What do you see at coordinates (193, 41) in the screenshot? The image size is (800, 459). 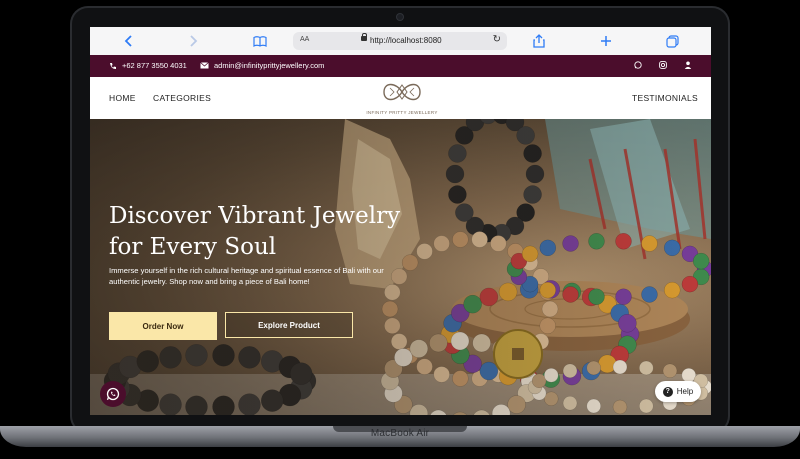 I see `forward-icon` at bounding box center [193, 41].